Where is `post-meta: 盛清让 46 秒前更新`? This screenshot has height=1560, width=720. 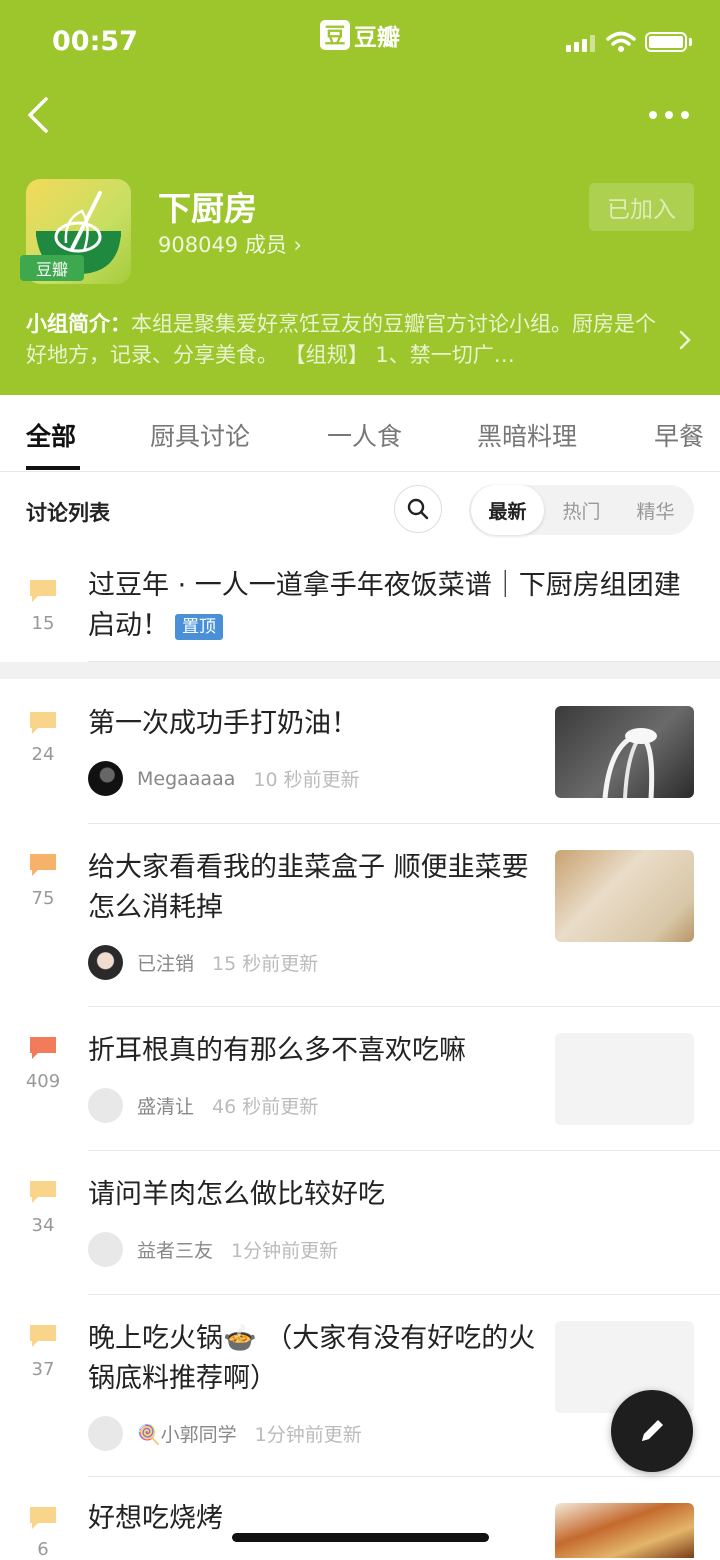 post-meta: 盛清让 46 秒前更新 is located at coordinates (203, 1105).